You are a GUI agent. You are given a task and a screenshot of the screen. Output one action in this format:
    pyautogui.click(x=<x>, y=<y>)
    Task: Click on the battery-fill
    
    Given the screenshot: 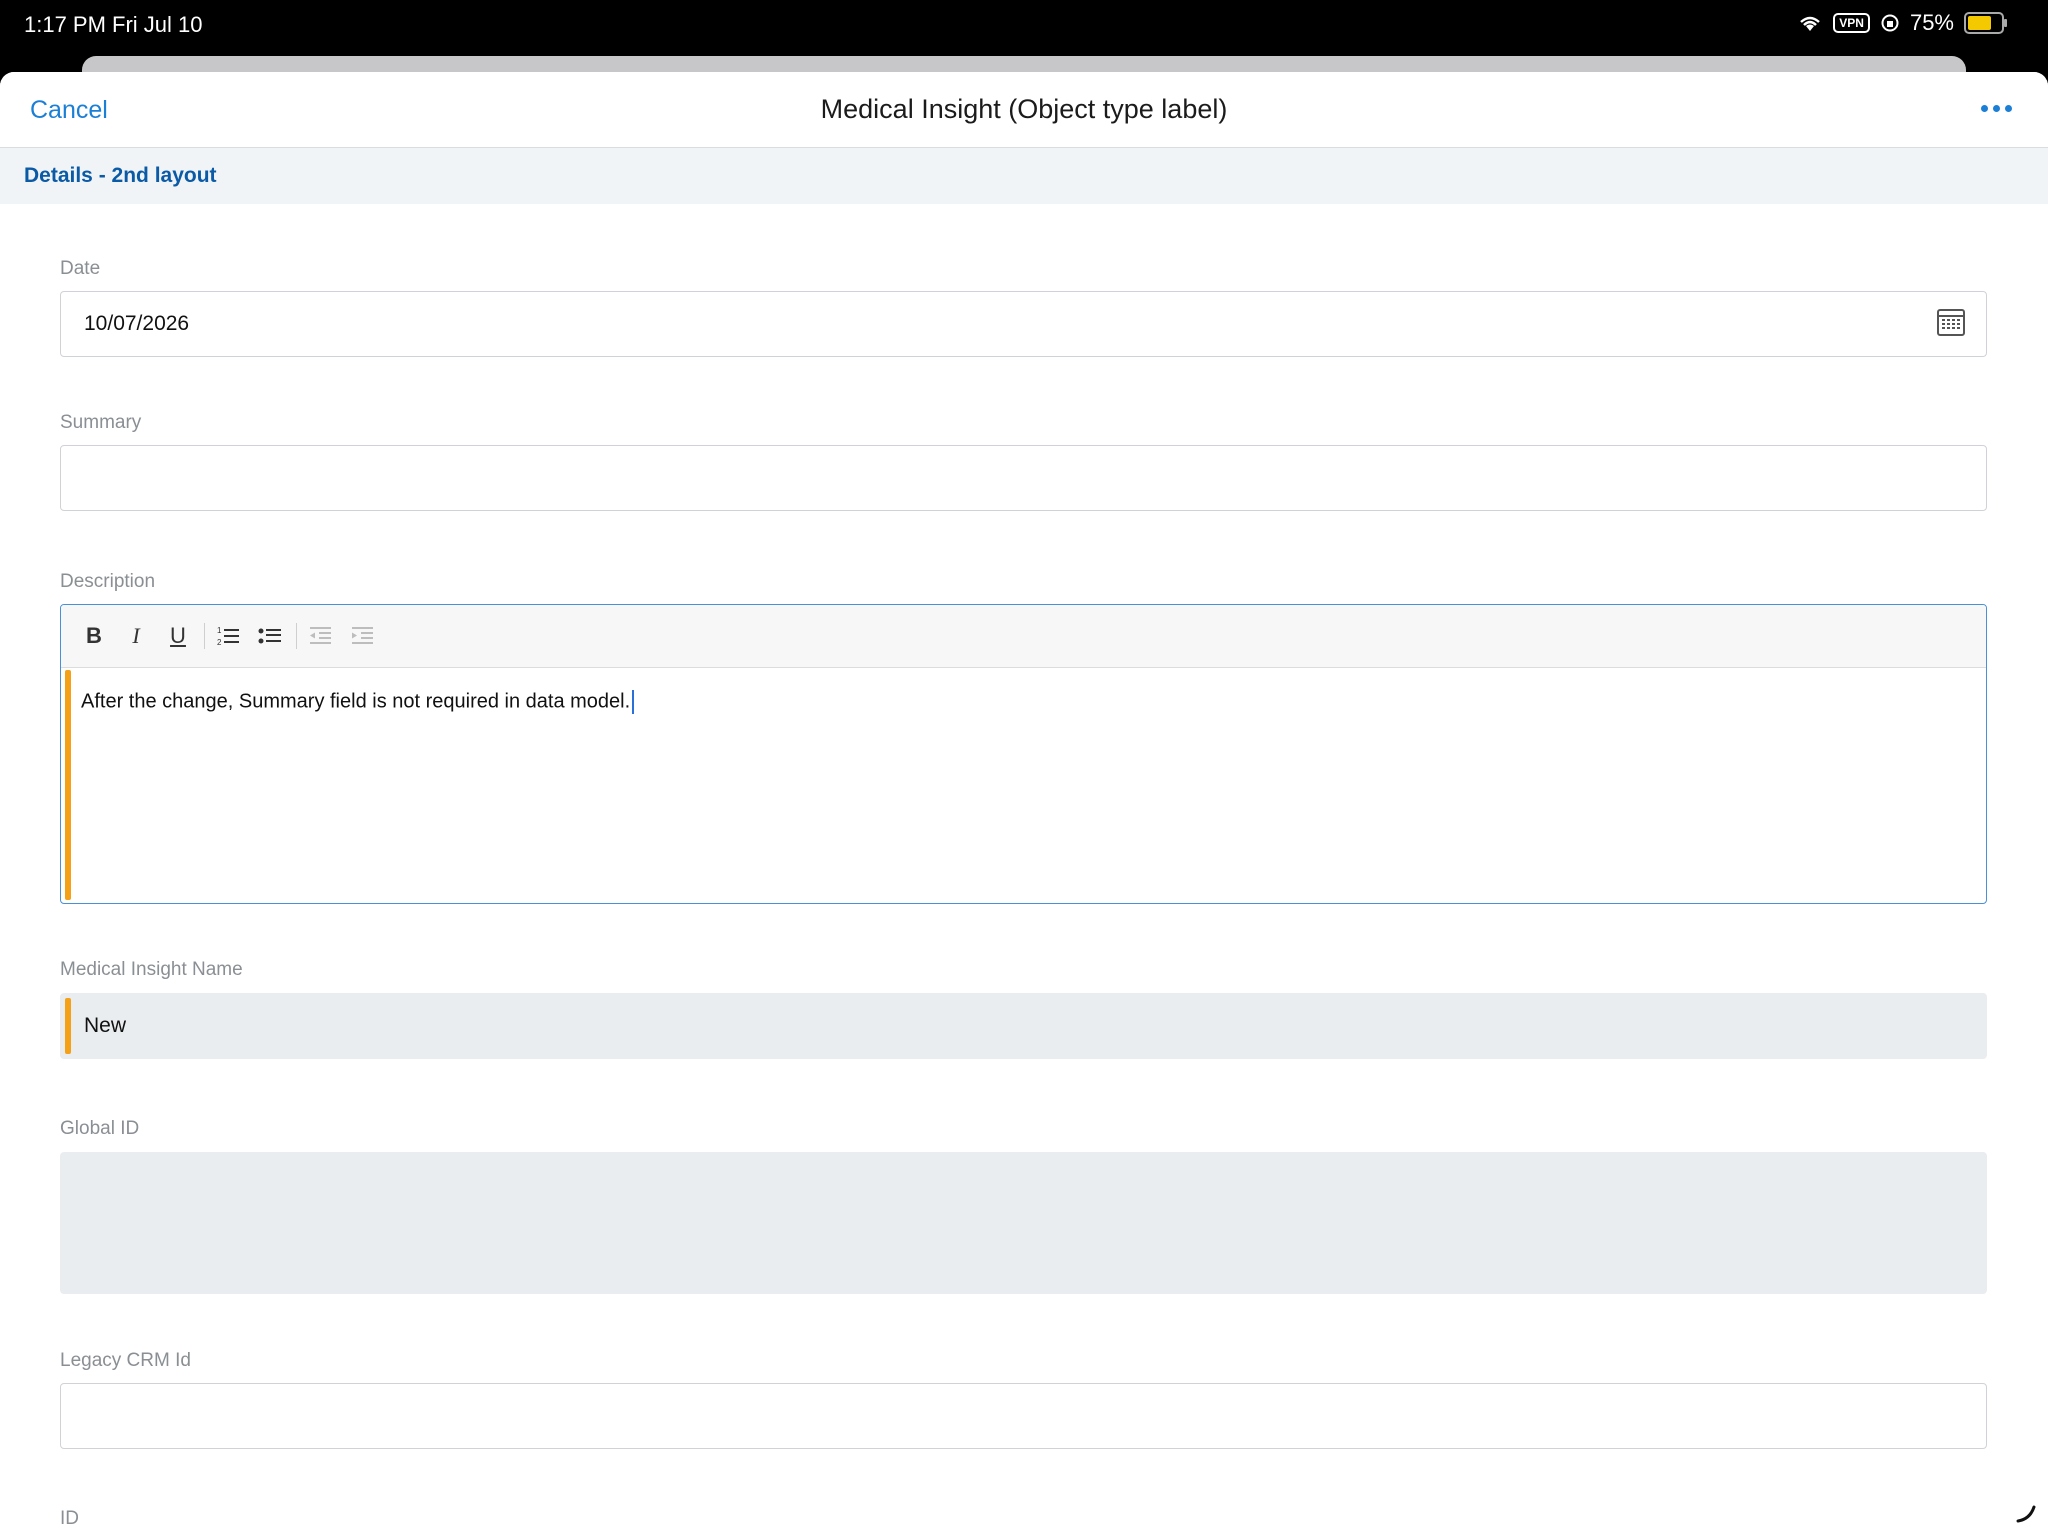 What is the action you would take?
    pyautogui.click(x=1979, y=23)
    